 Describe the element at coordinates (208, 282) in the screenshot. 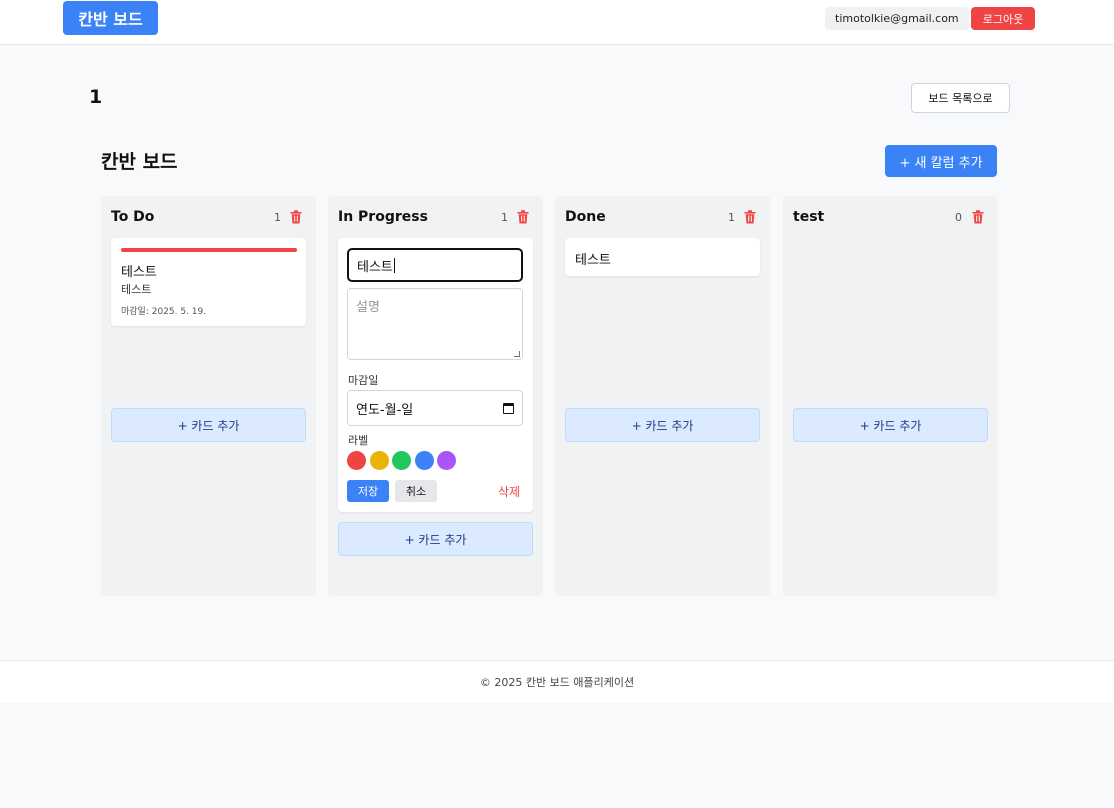

I see `task-card: 테스트 테스트 마감일: 2025. 5. 19.` at that location.